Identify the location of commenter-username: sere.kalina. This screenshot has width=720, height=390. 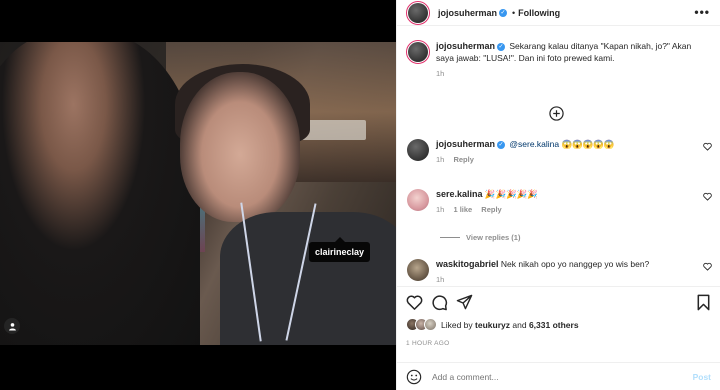
(459, 194).